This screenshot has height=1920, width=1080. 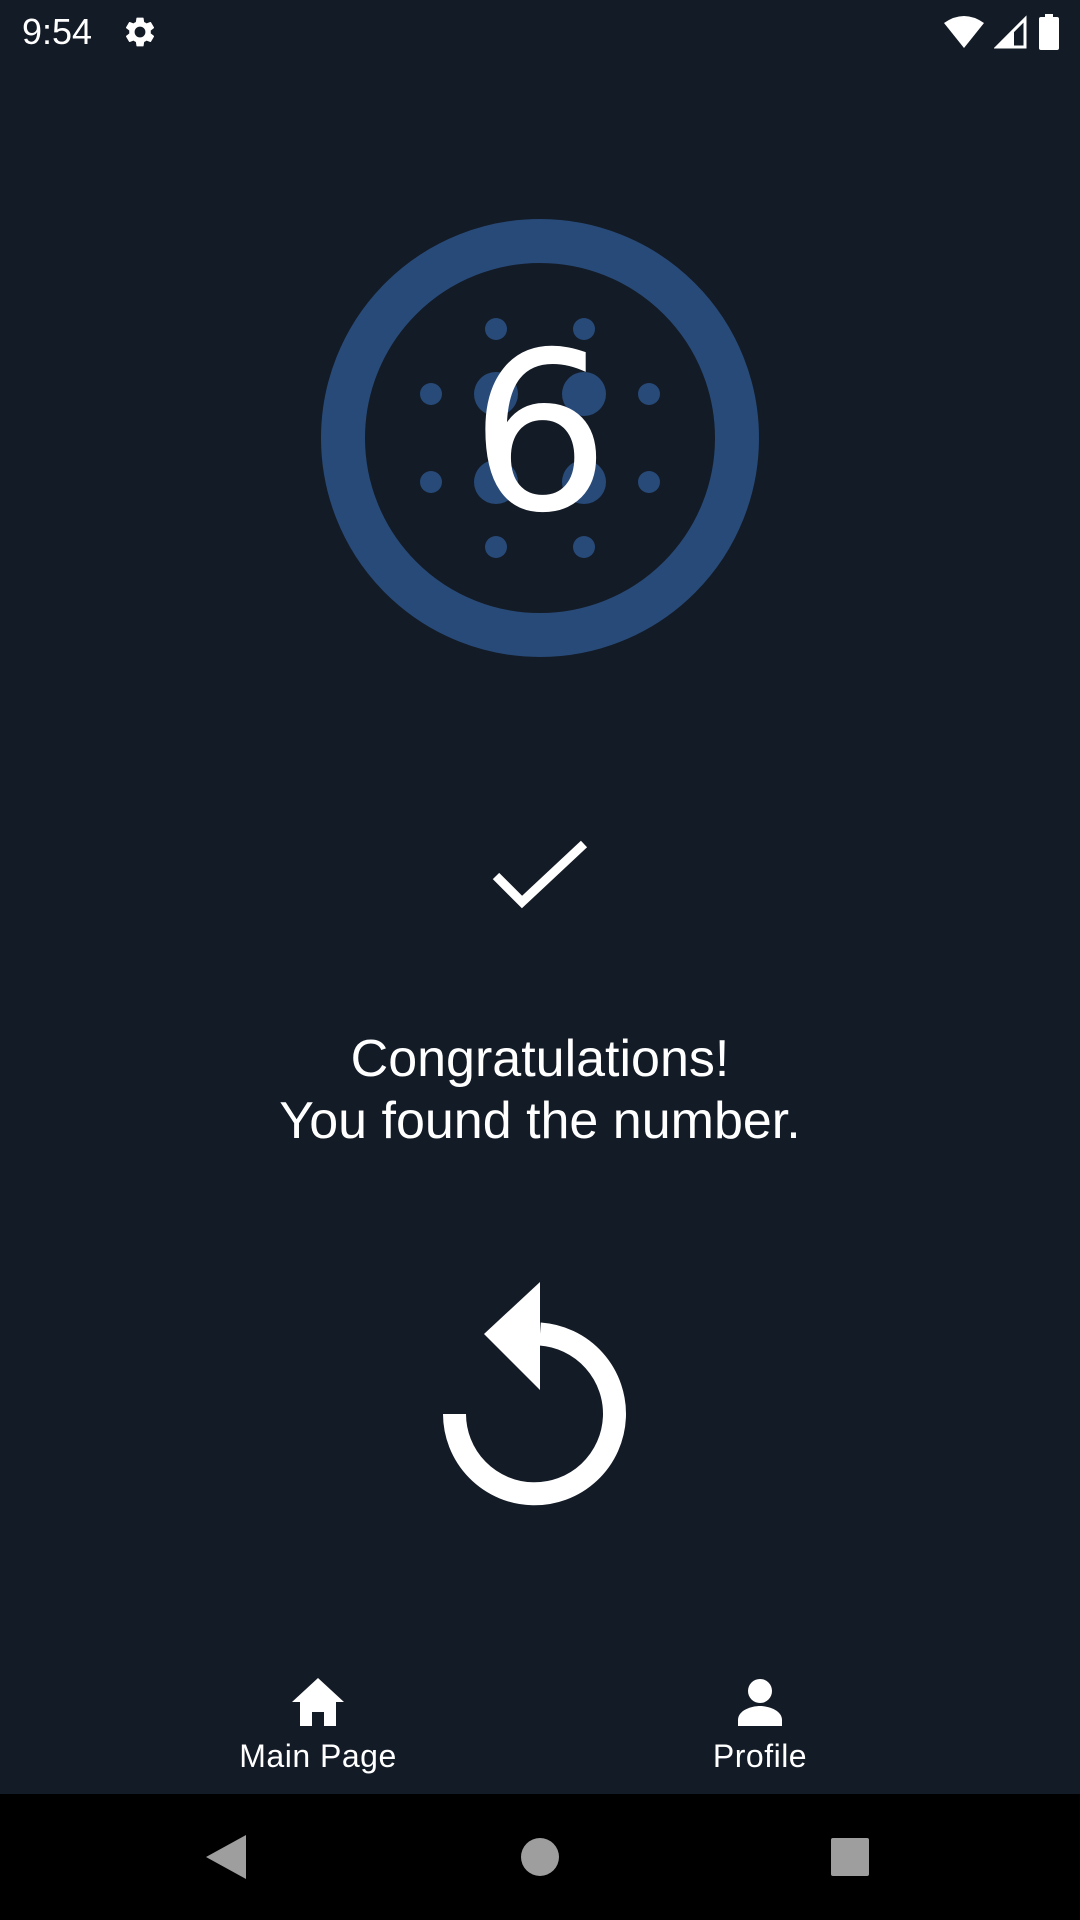 I want to click on back-triangle-icon, so click(x=226, y=1857).